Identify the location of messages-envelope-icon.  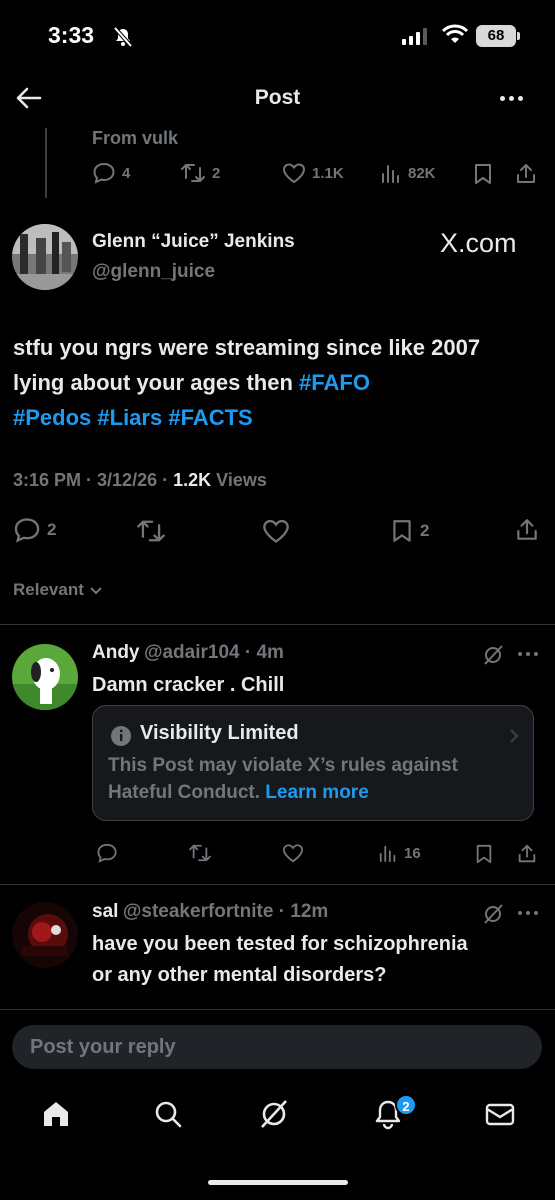
(500, 1114).